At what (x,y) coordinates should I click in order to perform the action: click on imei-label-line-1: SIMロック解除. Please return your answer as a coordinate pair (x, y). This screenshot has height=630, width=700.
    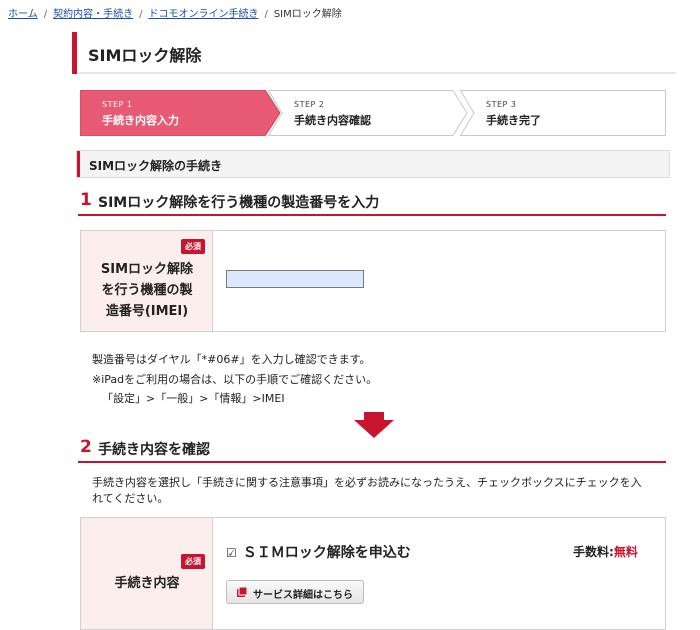
    Looking at the image, I should click on (147, 269).